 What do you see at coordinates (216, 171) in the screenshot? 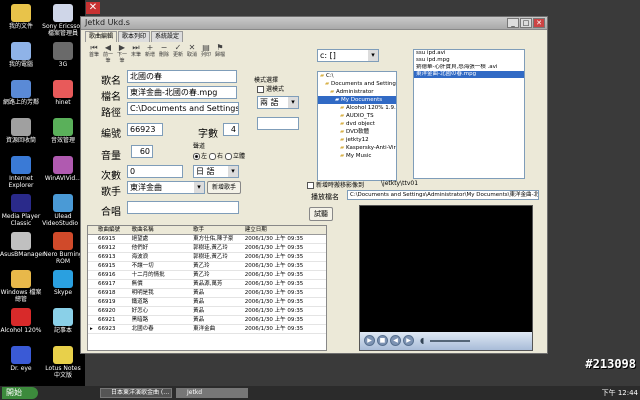
I see `language-select: 日 語` at bounding box center [216, 171].